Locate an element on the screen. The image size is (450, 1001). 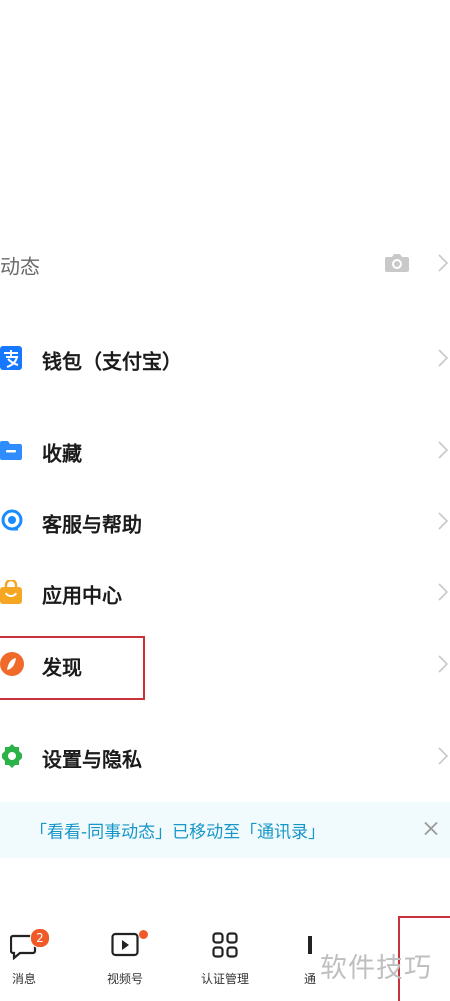
menu-item-label: 收藏 is located at coordinates (62, 453).